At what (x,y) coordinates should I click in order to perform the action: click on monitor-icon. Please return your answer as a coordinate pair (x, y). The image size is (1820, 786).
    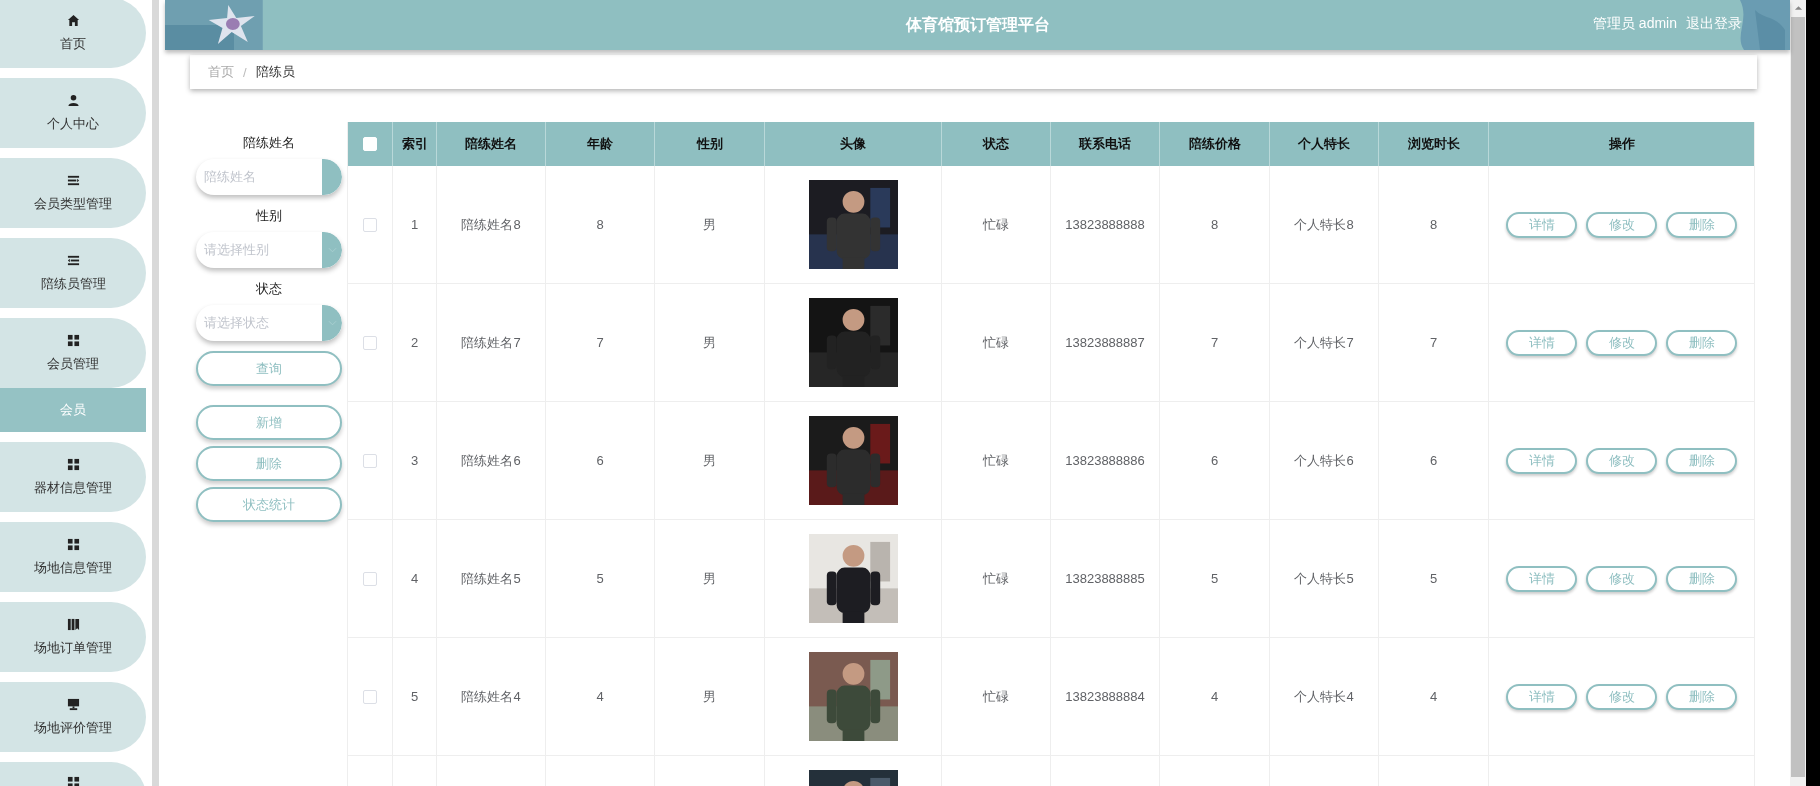
    Looking at the image, I should click on (73, 704).